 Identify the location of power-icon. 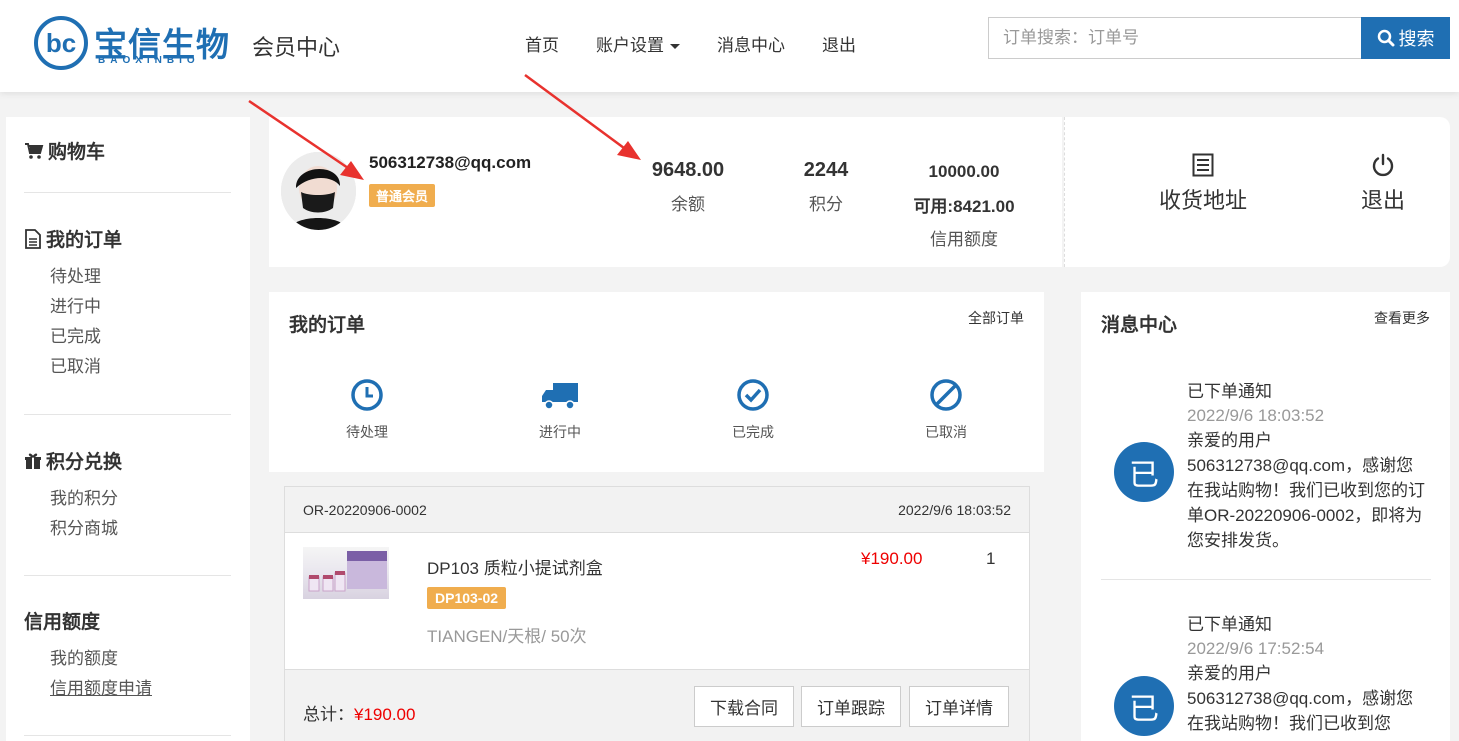
(1383, 165).